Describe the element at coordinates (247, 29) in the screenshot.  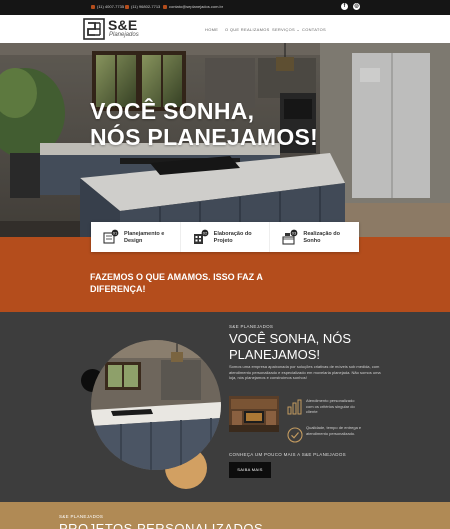
I see `nav-o-que-realizamos: O QUE REALIZAMOS` at that location.